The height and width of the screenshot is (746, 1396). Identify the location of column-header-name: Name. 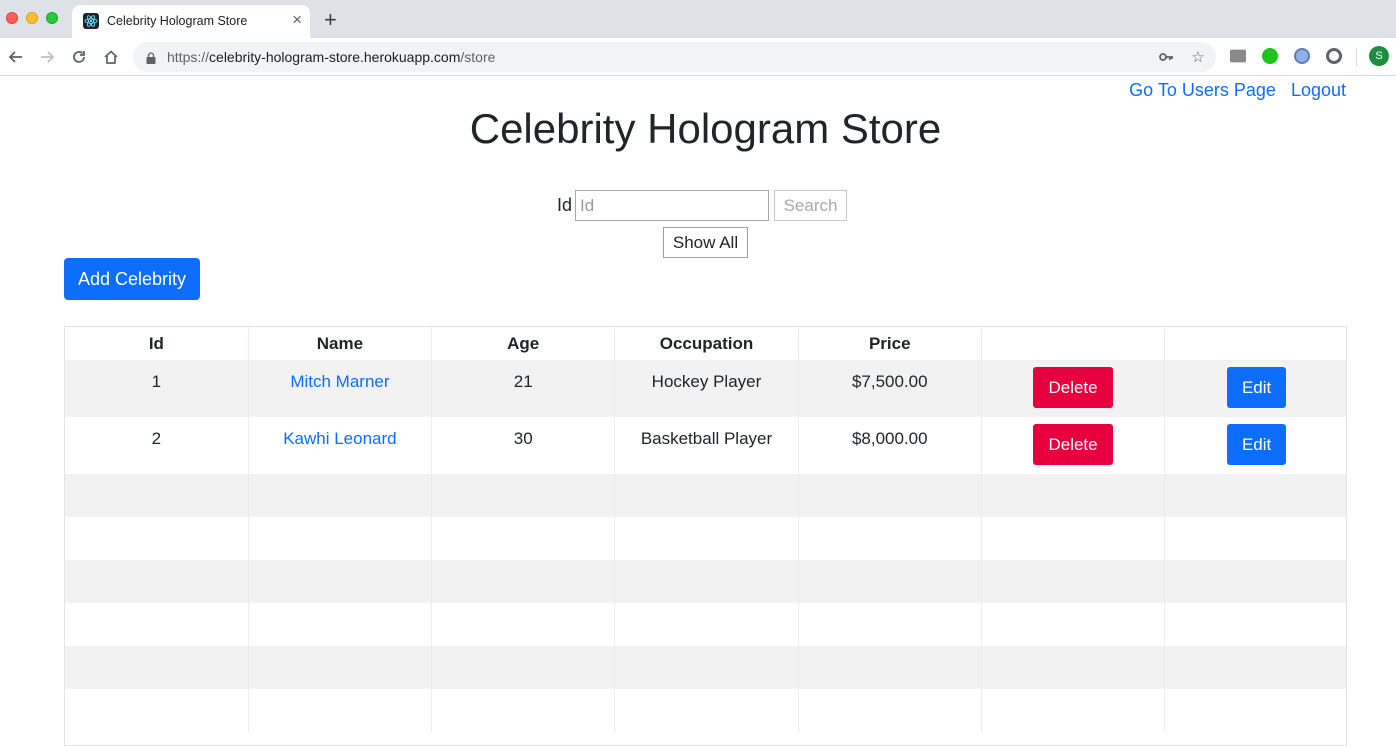
(340, 343).